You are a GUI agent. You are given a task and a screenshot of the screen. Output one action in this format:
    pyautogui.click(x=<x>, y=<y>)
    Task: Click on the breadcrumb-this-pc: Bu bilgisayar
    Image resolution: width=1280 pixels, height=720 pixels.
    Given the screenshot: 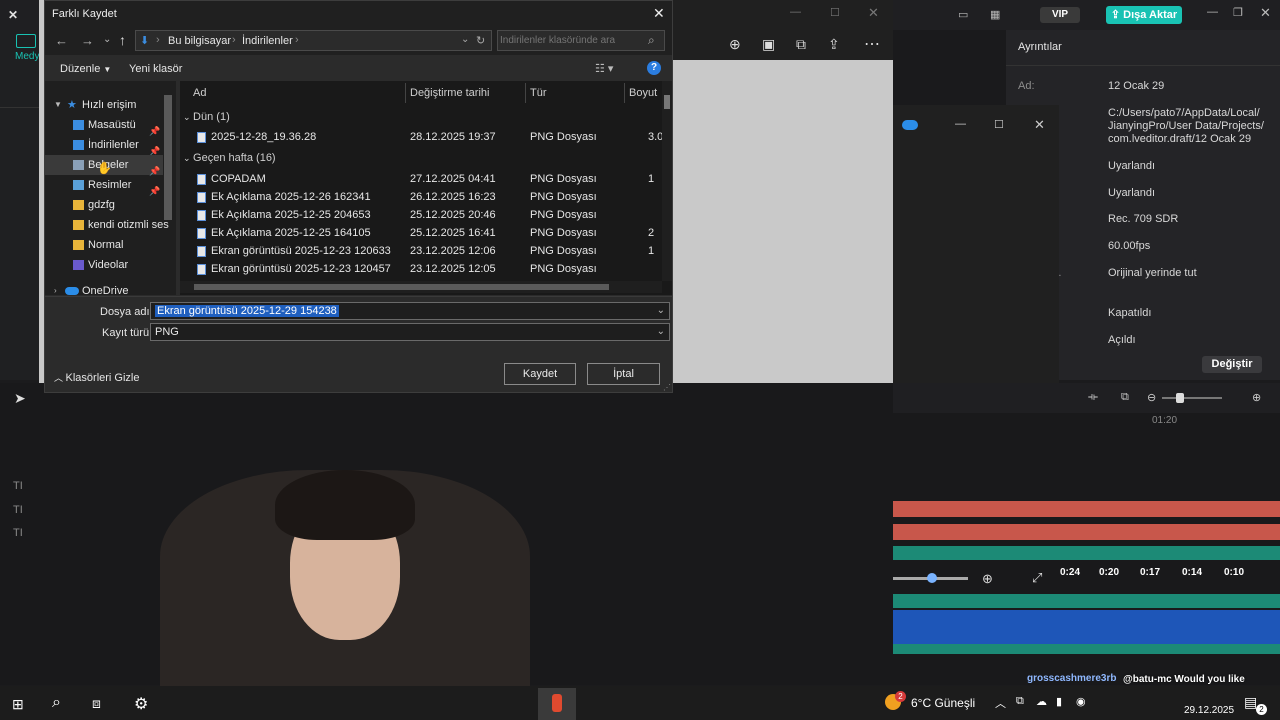 What is the action you would take?
    pyautogui.click(x=199, y=41)
    